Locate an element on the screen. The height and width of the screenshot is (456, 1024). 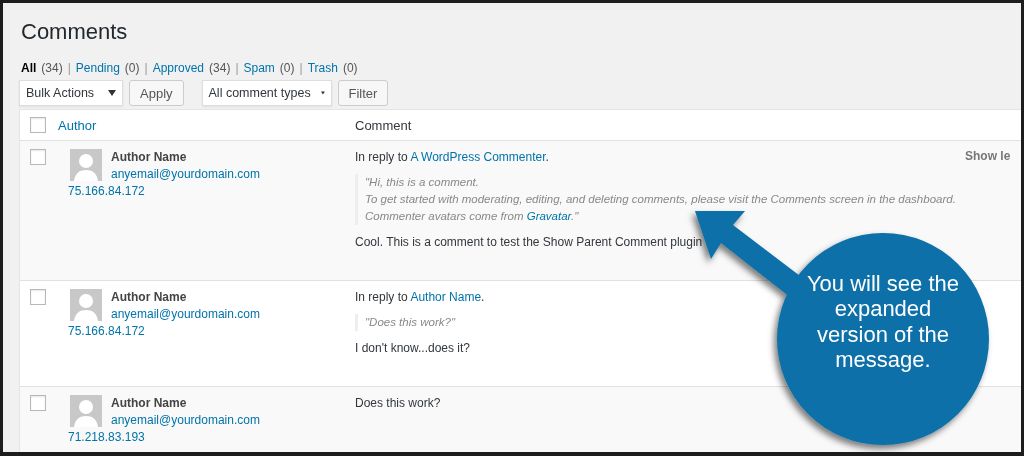
column-header: Comment is located at coordinates (384, 125).